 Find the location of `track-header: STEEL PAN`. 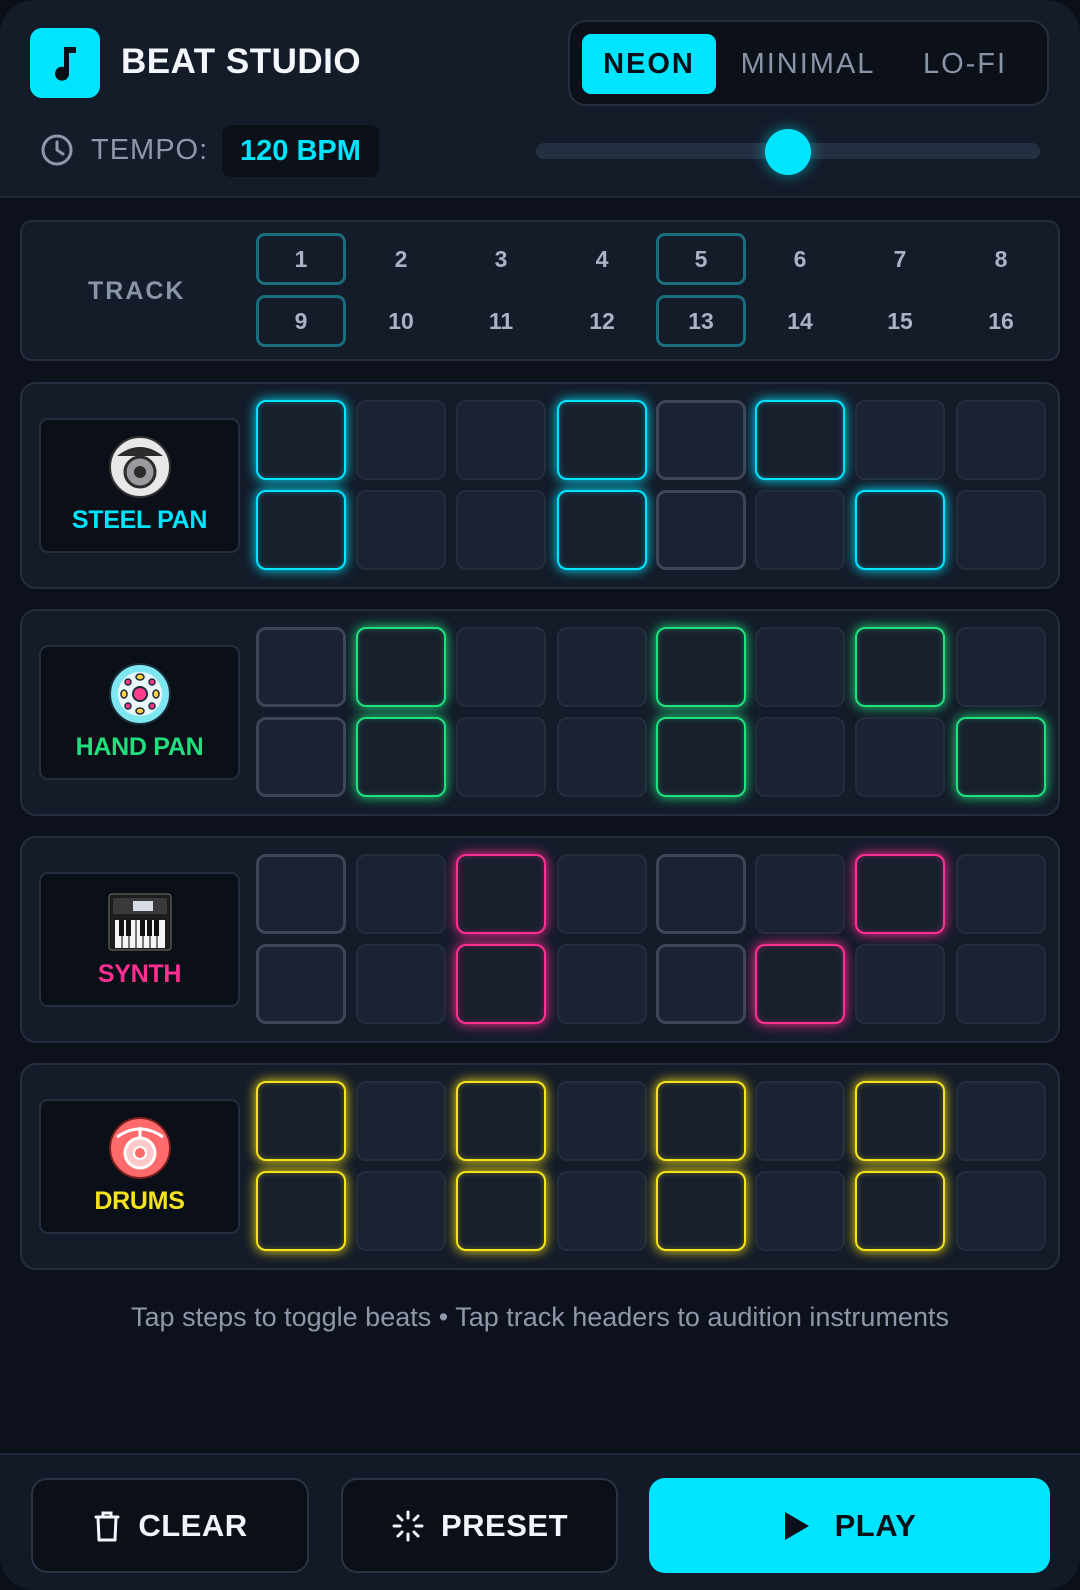

track-header: STEEL PAN is located at coordinates (139, 485).